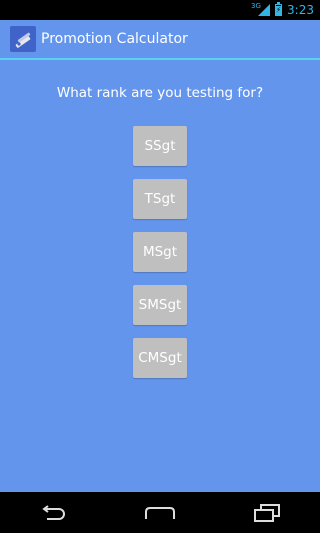  I want to click on rank-button-list: SSgt TSgt MSgt SMSgt CMSgt, so click(160, 252).